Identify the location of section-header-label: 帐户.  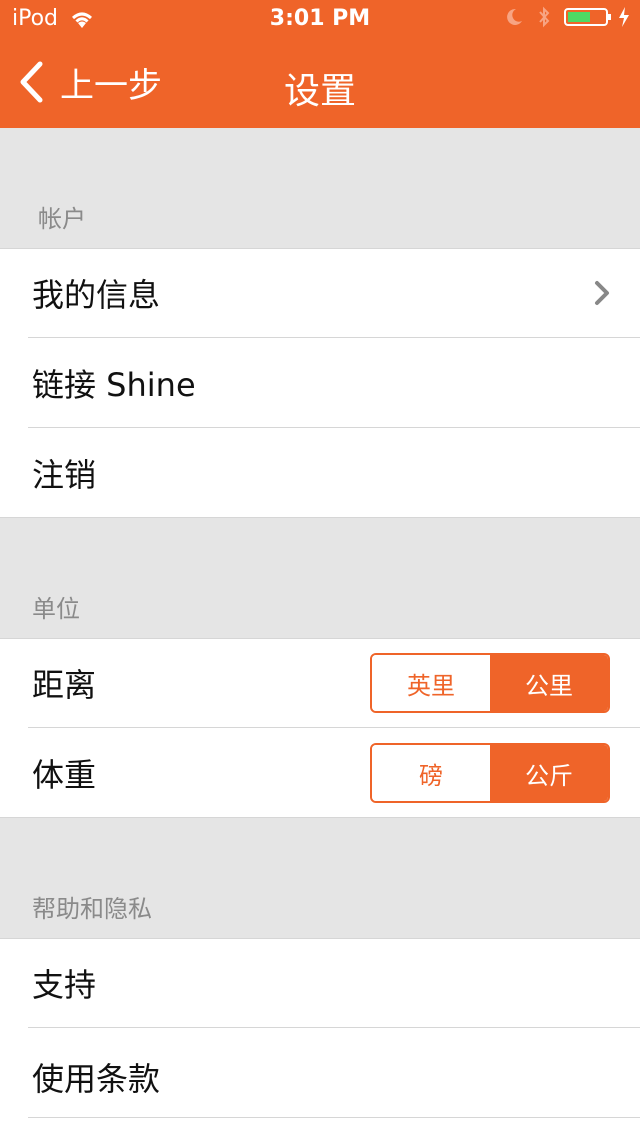
(62, 219).